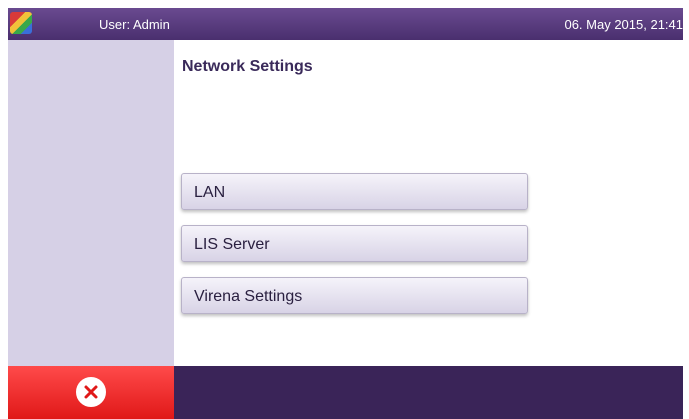 This screenshot has width=689, height=419. What do you see at coordinates (623, 24) in the screenshot?
I see `datetime: 06. May 2015, 21:41` at bounding box center [623, 24].